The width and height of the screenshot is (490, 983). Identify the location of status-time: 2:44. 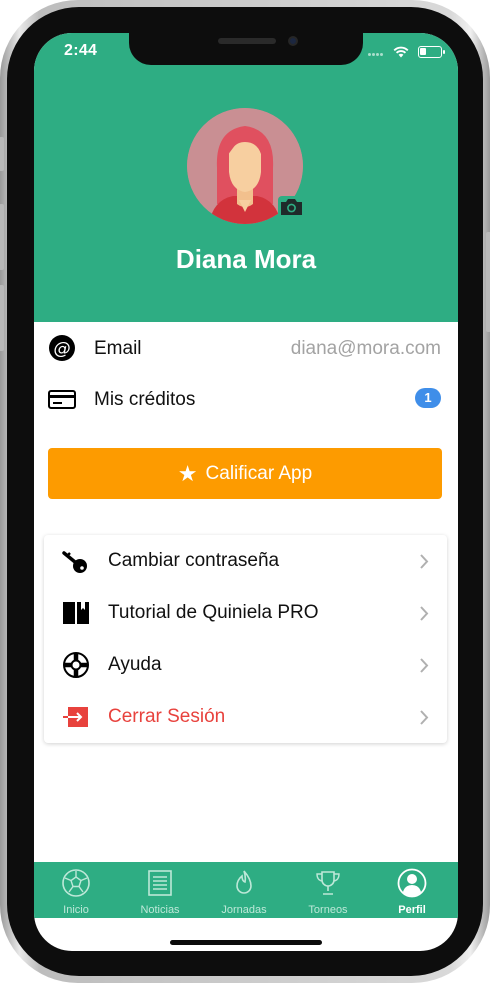
(81, 50).